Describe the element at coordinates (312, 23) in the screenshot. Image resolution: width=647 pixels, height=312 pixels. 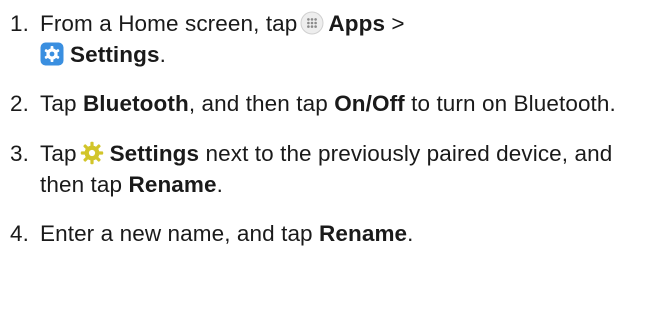
I see `apps-icon` at that location.